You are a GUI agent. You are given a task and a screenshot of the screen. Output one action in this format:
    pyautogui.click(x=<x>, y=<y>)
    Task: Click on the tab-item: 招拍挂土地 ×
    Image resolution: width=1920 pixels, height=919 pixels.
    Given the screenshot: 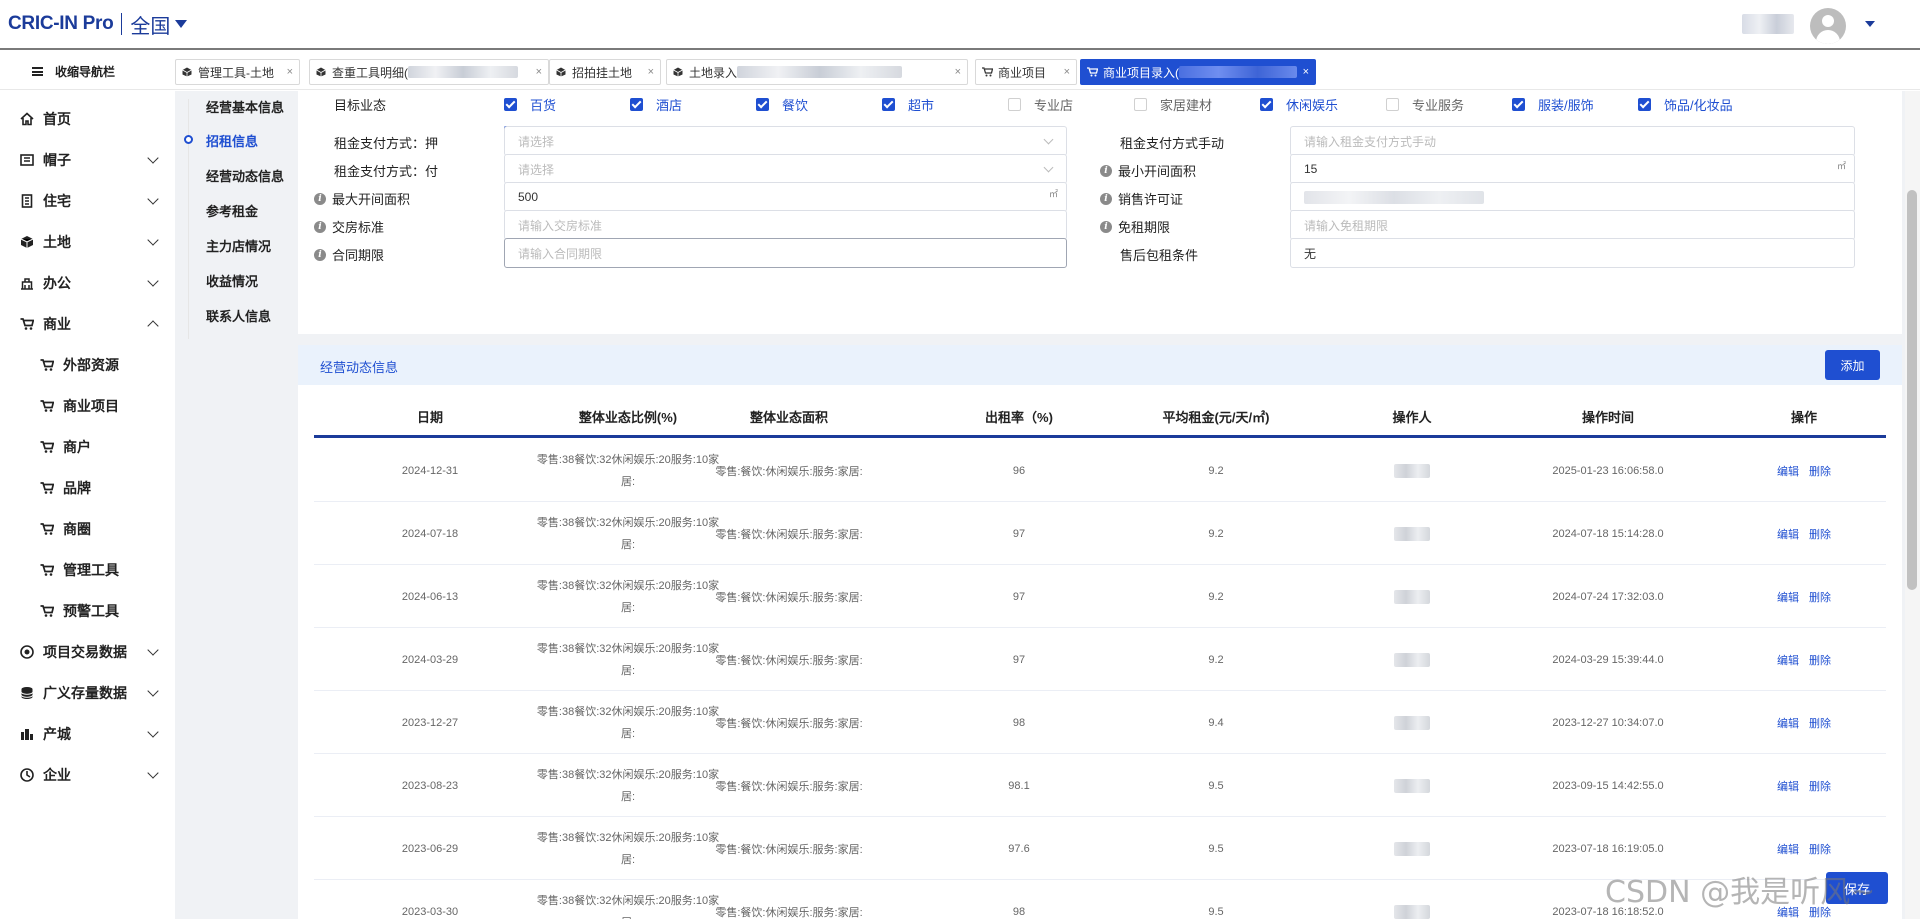 What is the action you would take?
    pyautogui.click(x=605, y=72)
    